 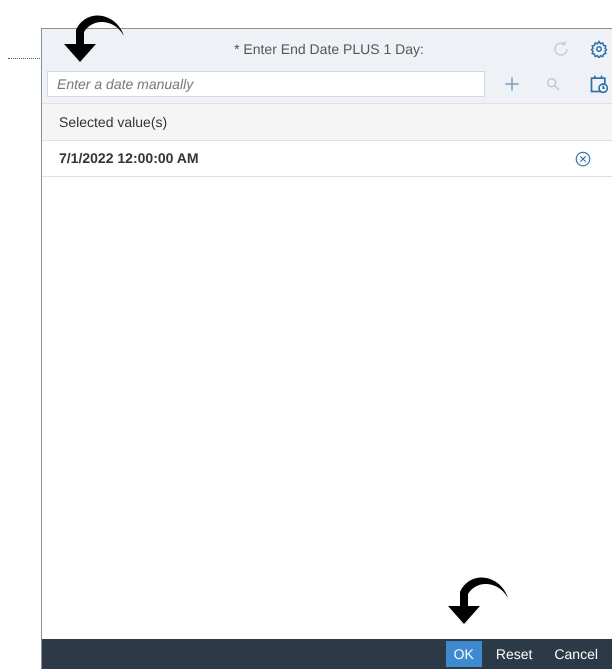 I want to click on selected-value: 7/1/2022 12:00:00 AM, so click(x=129, y=158).